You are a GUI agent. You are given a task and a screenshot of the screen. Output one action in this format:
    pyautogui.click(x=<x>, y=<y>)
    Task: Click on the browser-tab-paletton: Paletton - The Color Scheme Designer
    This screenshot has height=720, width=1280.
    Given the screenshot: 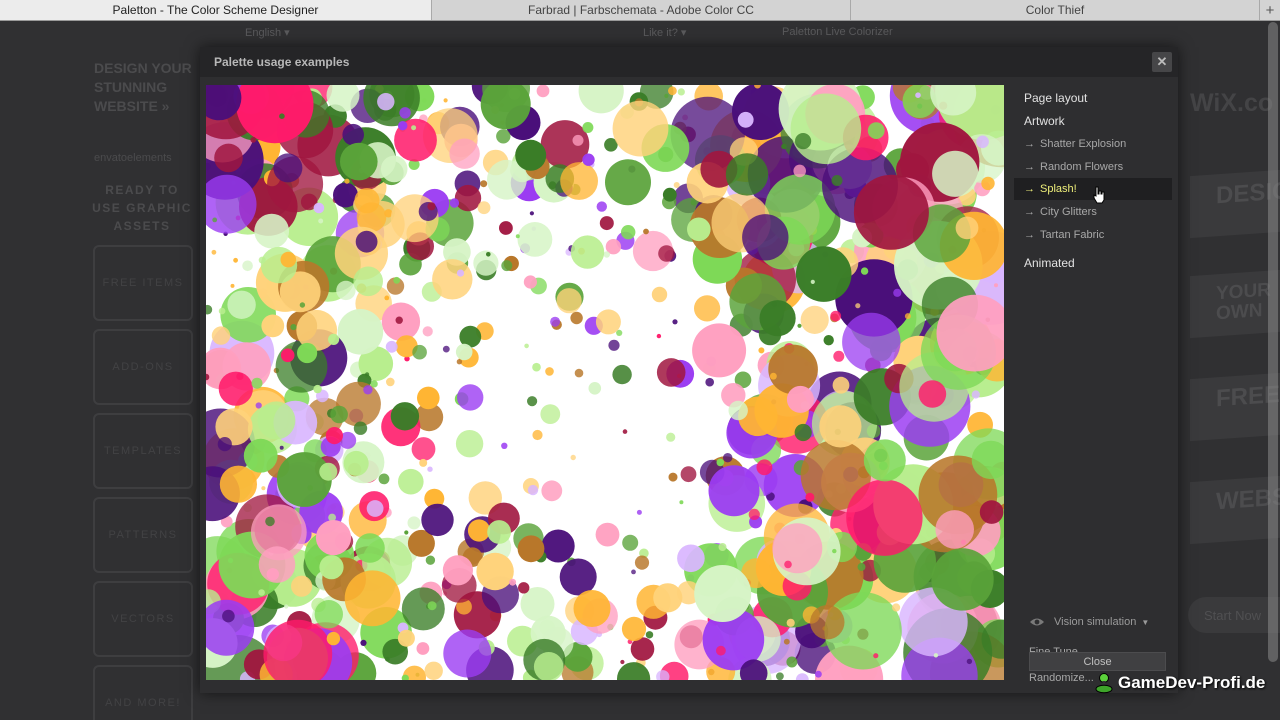 What is the action you would take?
    pyautogui.click(x=216, y=10)
    